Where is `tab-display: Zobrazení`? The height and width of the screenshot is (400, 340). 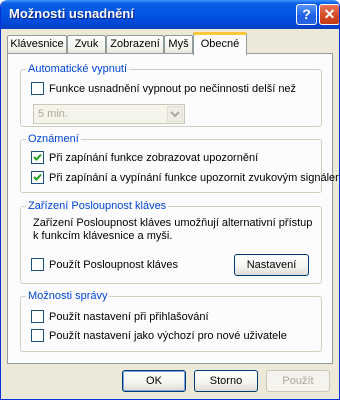 tab-display: Zobrazení is located at coordinates (135, 44).